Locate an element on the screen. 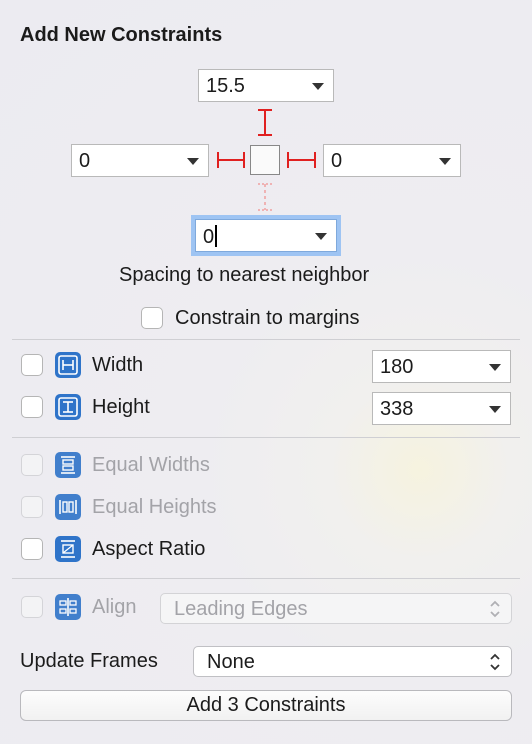 This screenshot has height=744, width=532. selected-view-placeholder is located at coordinates (265, 160).